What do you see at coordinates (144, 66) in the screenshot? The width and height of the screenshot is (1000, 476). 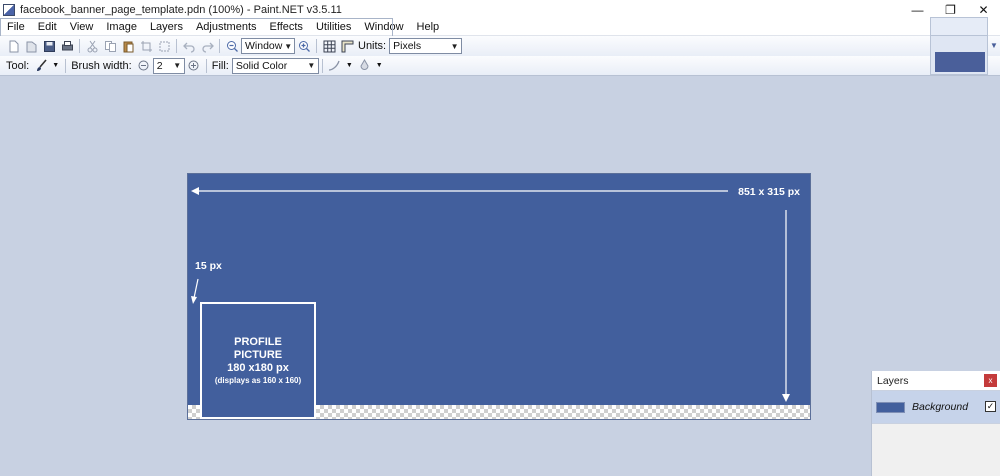 I see `decrease-width-icon` at bounding box center [144, 66].